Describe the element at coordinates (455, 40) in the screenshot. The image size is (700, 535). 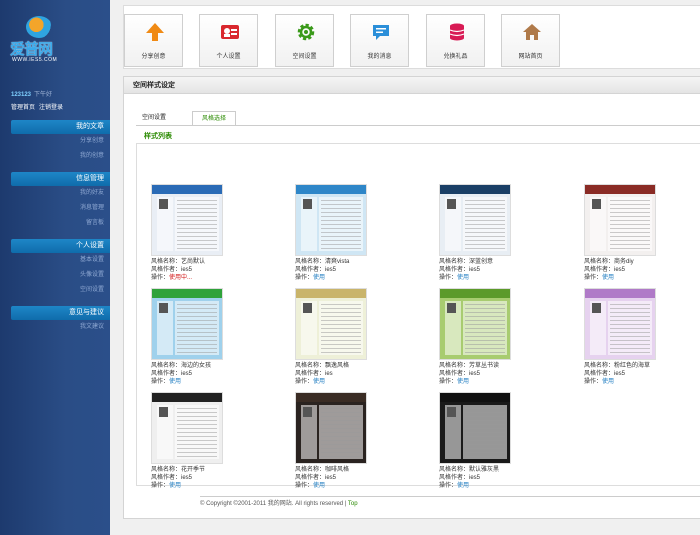
I see `nav-redeem-gifts: 兑换礼品` at that location.